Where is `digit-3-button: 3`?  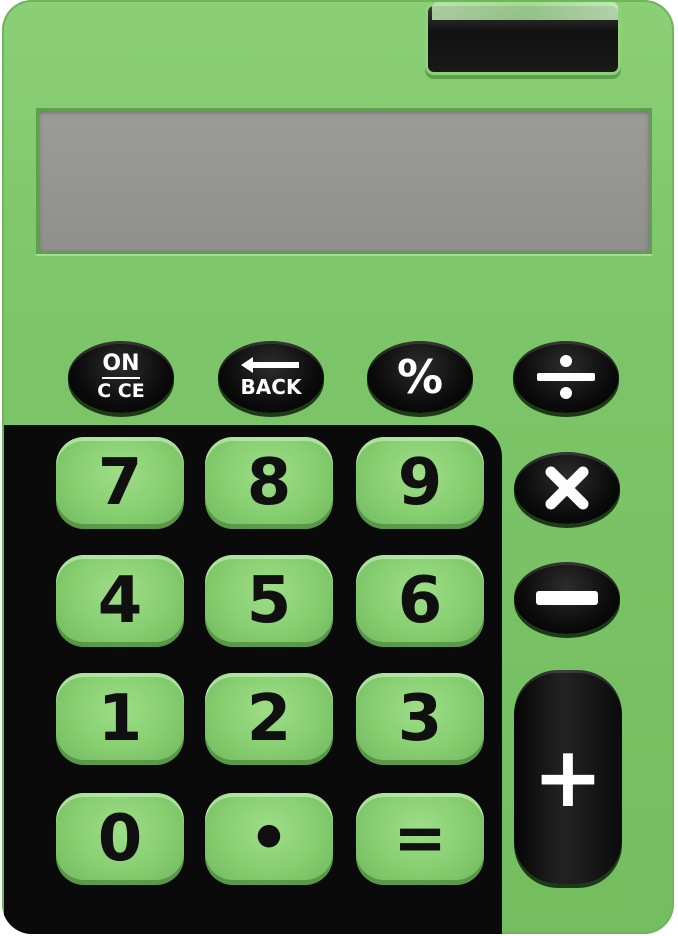 digit-3-button: 3 is located at coordinates (420, 719).